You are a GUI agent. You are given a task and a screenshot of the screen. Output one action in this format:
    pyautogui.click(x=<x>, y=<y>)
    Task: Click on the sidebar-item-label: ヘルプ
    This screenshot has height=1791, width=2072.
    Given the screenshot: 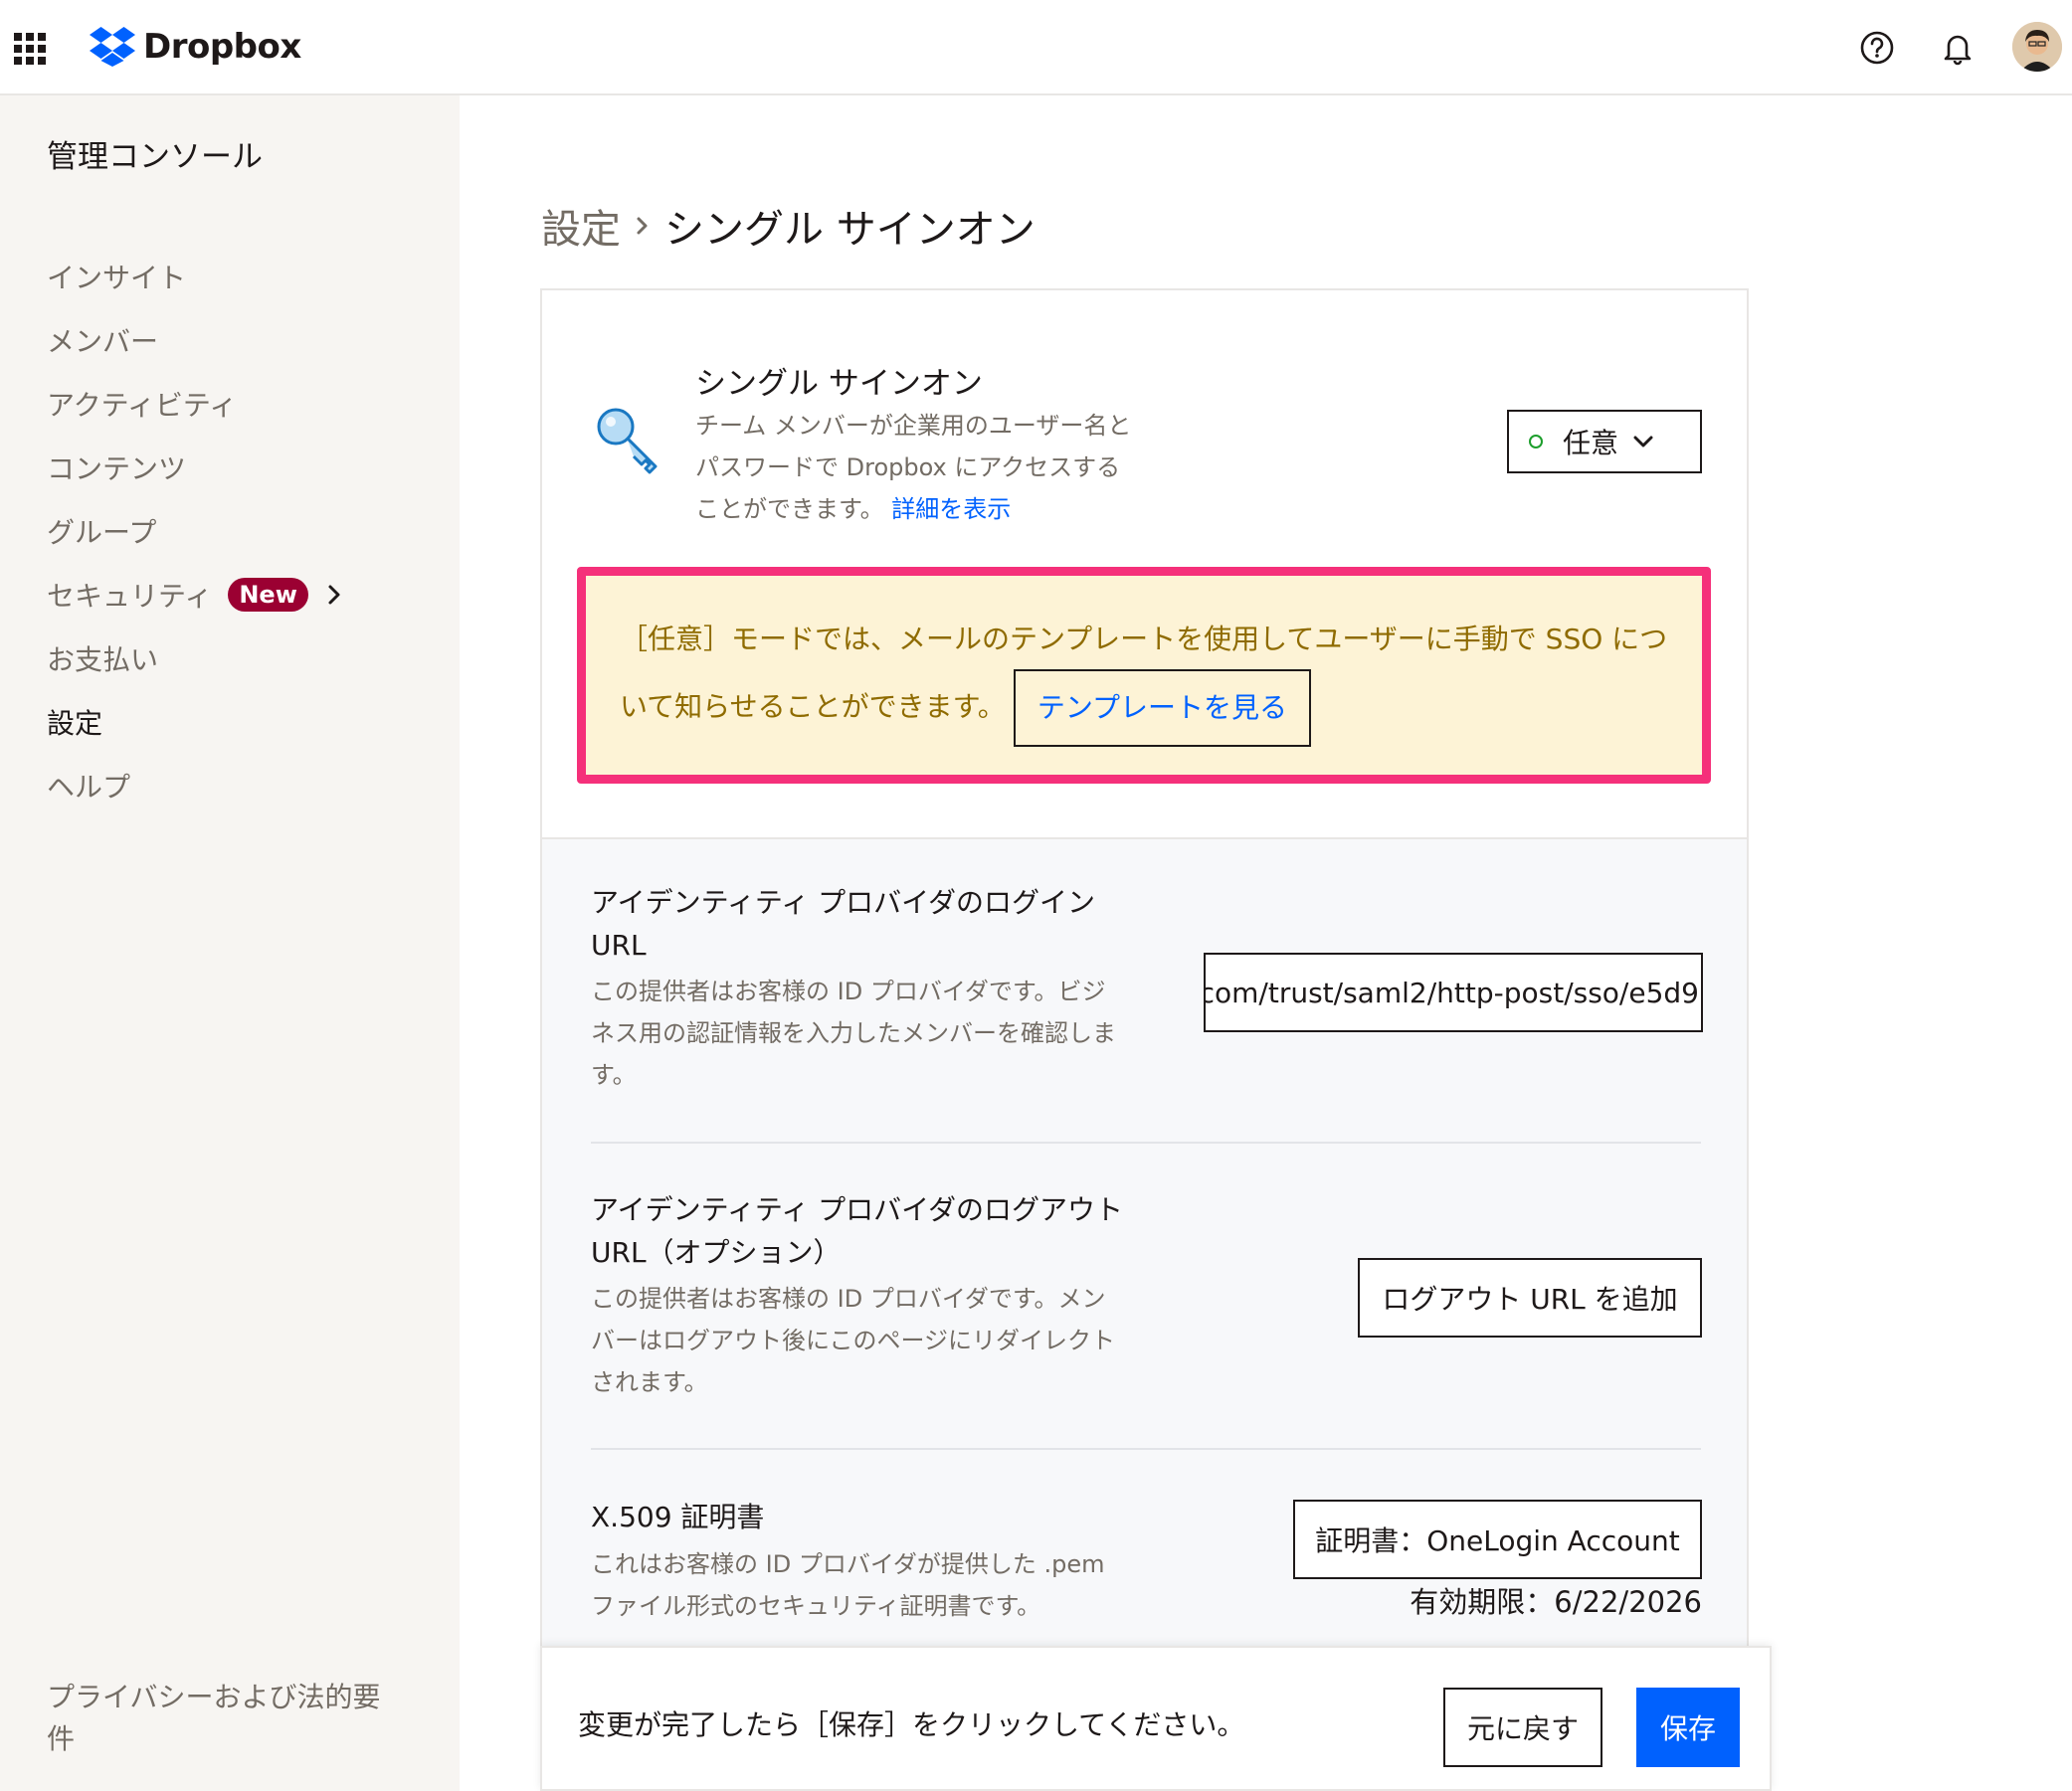 What is the action you would take?
    pyautogui.click(x=89, y=787)
    